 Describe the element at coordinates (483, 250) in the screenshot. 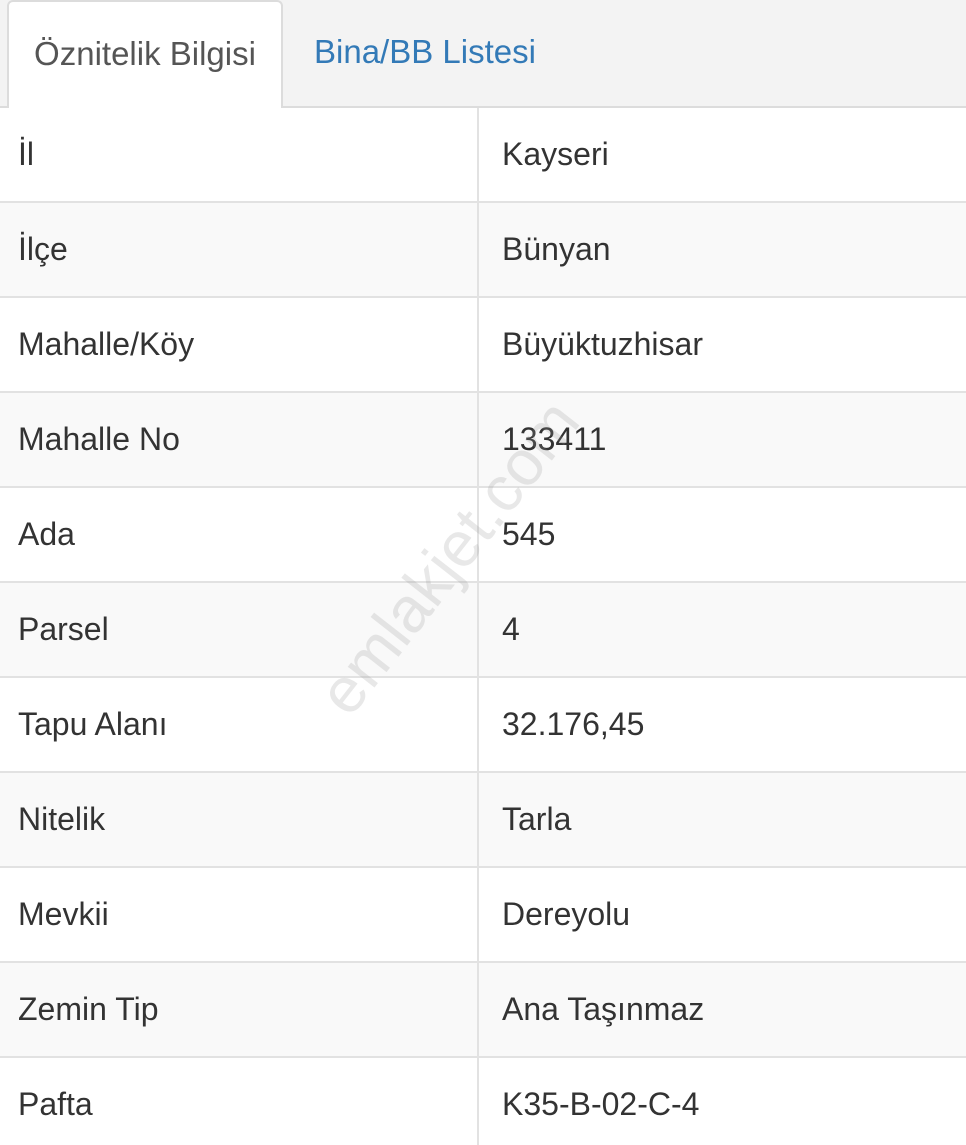

I see `table-row: İlçe Bünyan` at that location.